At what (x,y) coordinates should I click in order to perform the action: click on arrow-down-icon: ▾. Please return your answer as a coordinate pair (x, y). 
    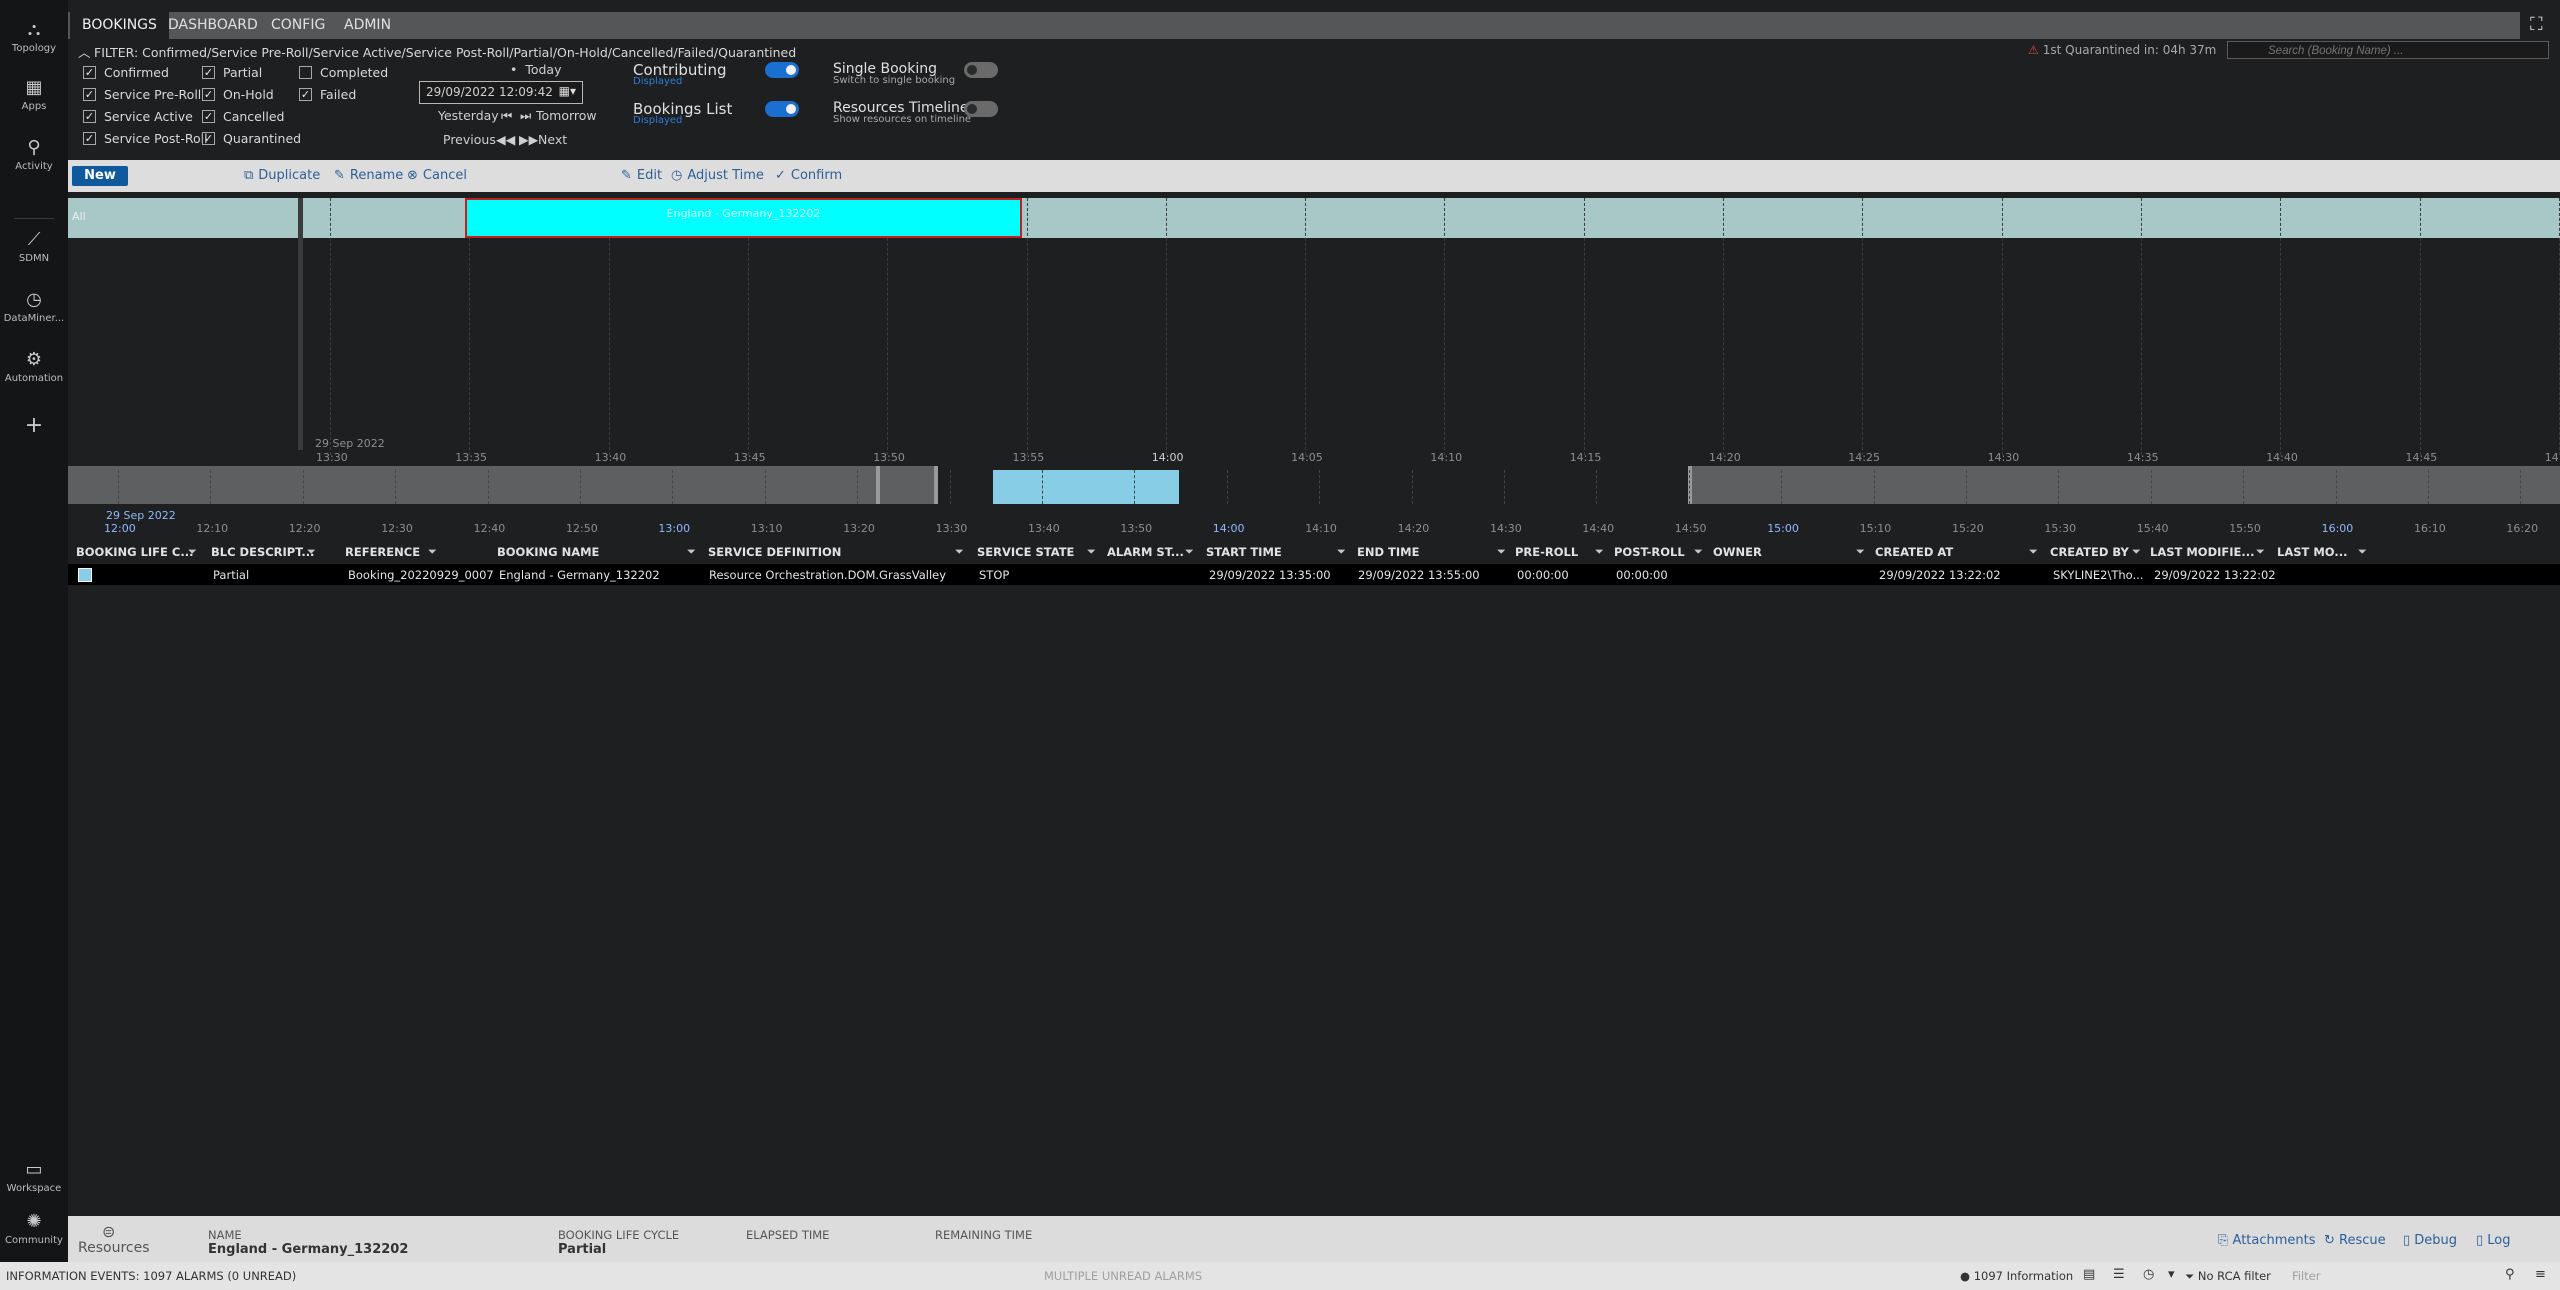
    Looking at the image, I should click on (2171, 1274).